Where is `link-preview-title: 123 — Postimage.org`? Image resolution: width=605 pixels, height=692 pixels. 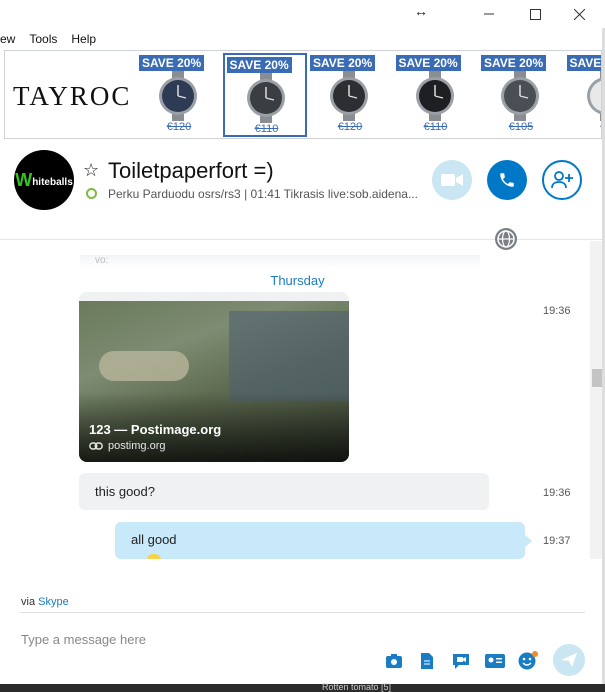
link-preview-title: 123 — Postimage.org is located at coordinates (155, 429).